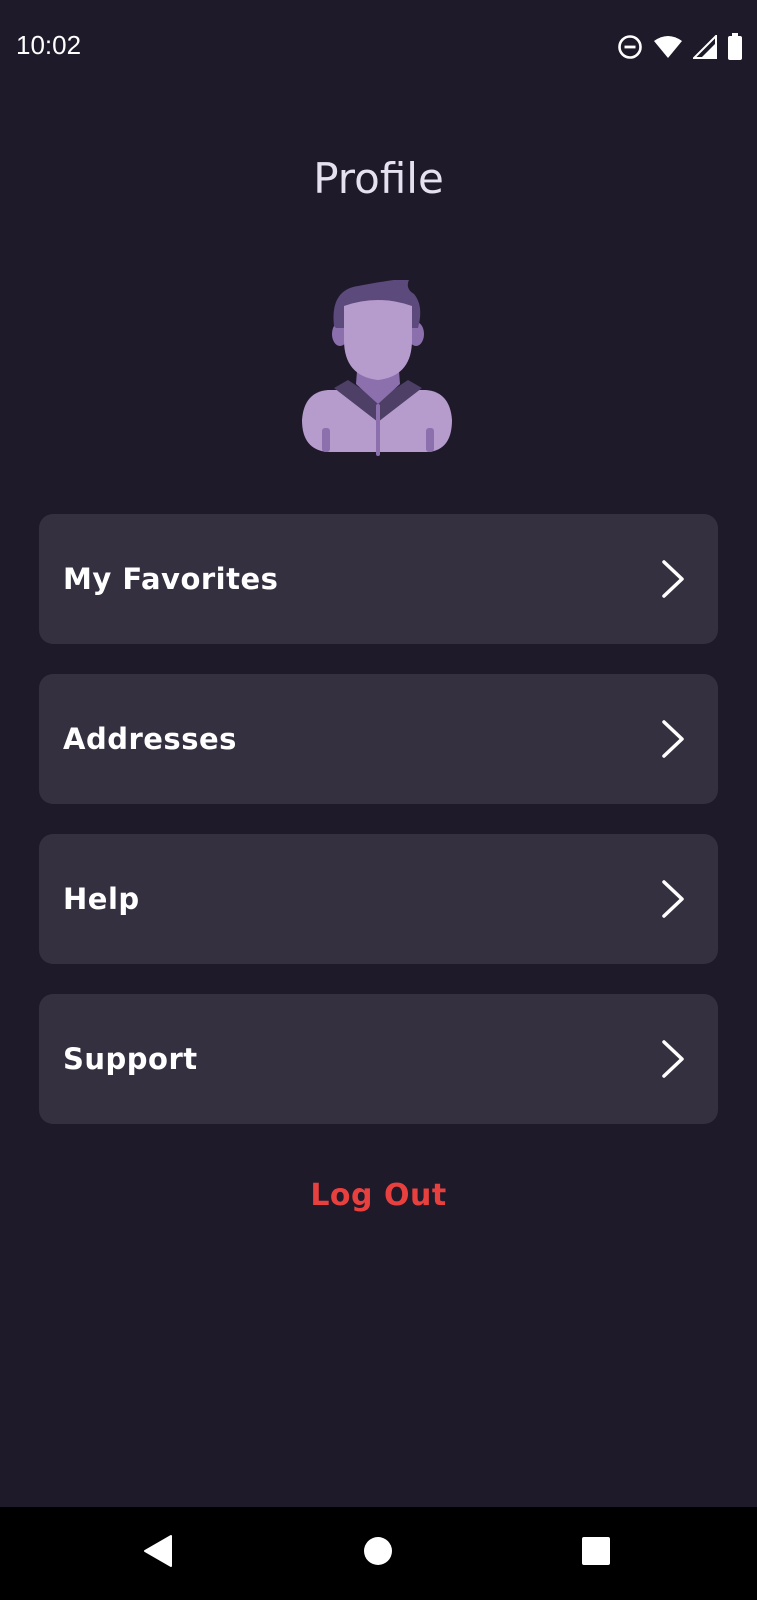 This screenshot has width=757, height=1600. I want to click on menu-item-label: My Favorites, so click(171, 579).